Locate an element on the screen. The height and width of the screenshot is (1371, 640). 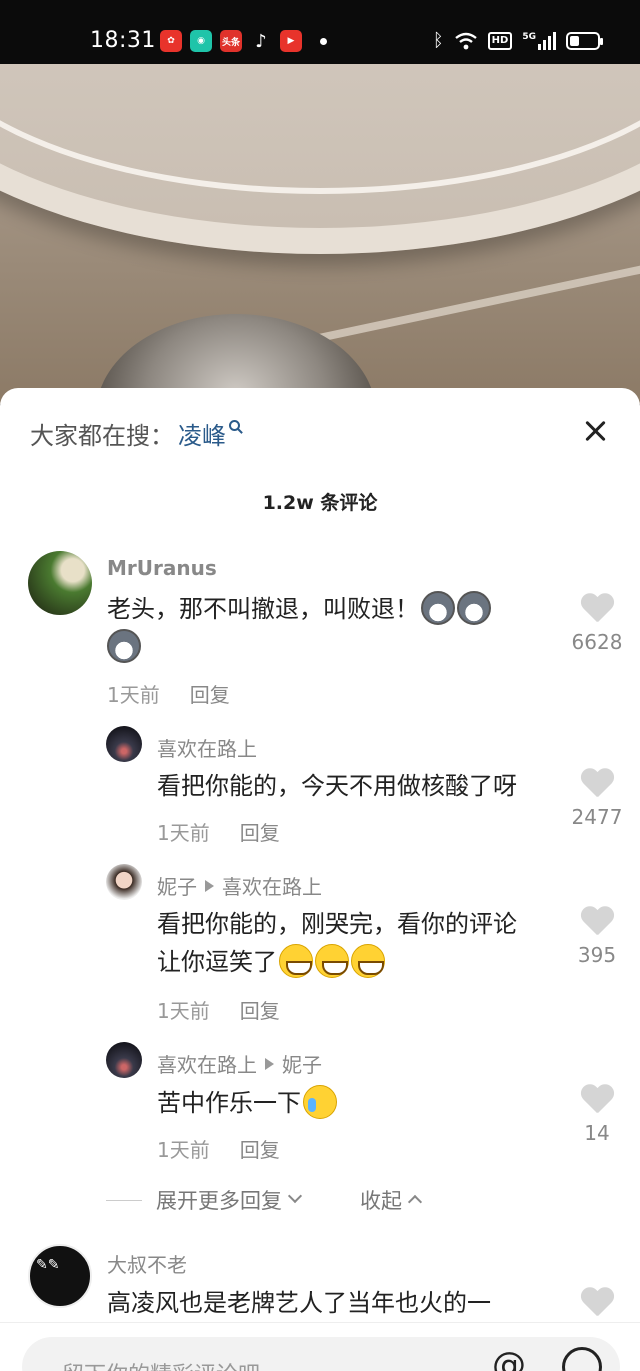
like-count: 2477 is located at coordinates (597, 817).